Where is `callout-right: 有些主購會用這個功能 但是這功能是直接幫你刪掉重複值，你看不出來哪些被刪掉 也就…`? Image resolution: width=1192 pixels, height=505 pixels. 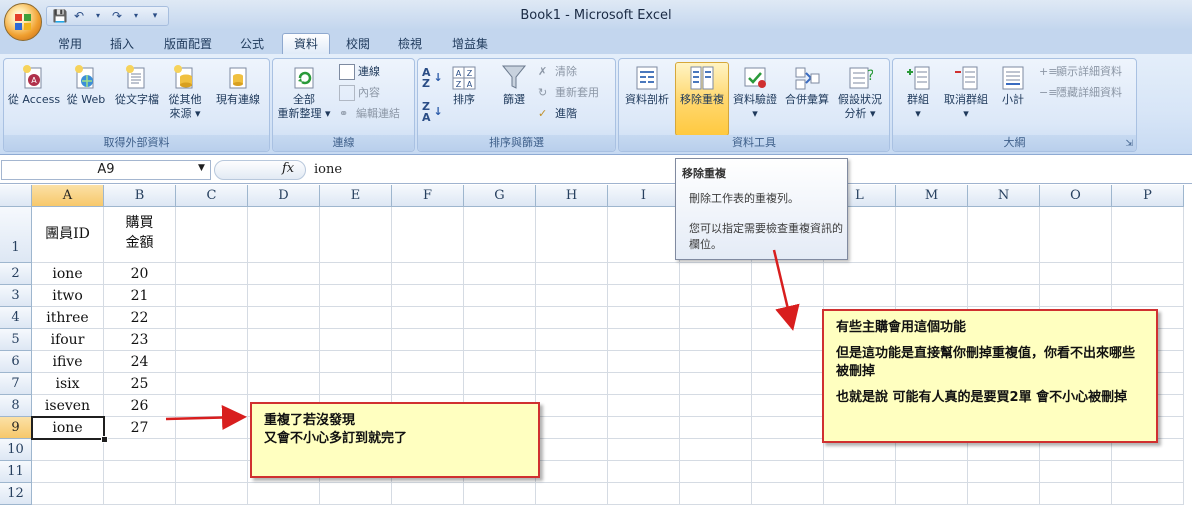
callout-right: 有些主購會用這個功能 但是這功能是直接幫你刪掉重複值，你看不出來哪些被刪掉 也就… is located at coordinates (990, 376).